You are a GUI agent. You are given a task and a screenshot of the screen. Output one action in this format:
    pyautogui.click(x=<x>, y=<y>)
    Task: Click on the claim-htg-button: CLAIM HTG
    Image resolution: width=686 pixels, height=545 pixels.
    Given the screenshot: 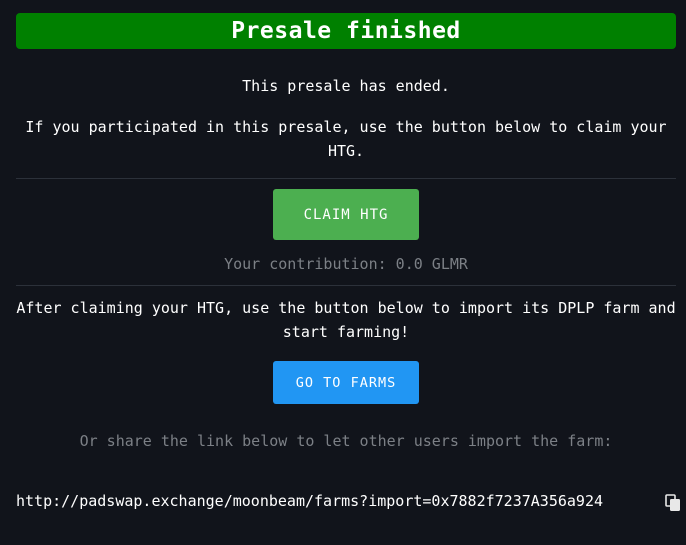 What is the action you would take?
    pyautogui.click(x=346, y=214)
    